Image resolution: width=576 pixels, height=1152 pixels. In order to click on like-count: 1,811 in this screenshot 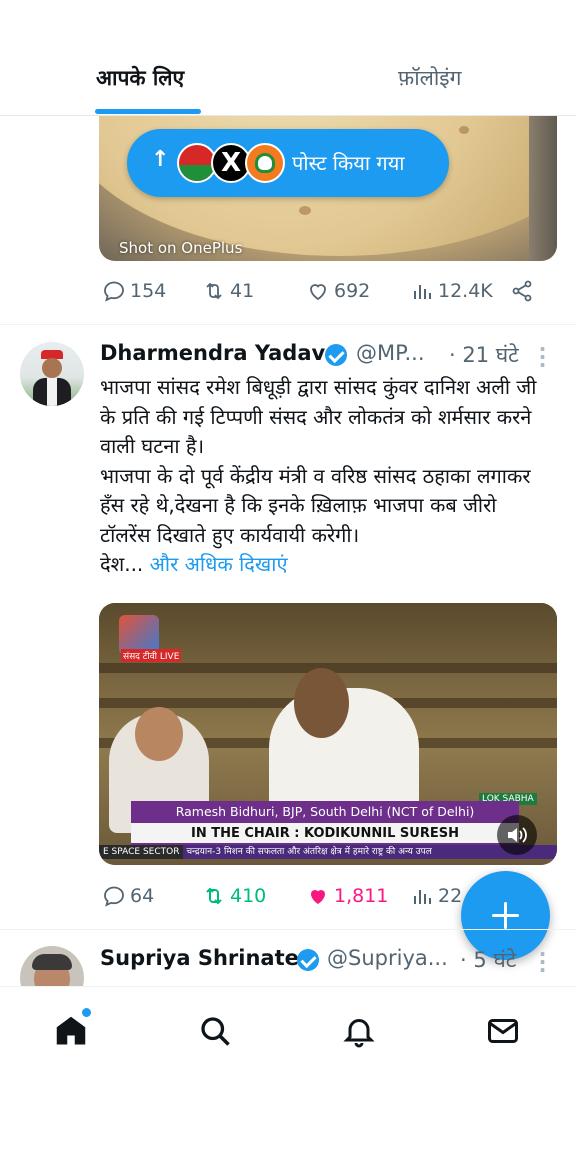, I will do `click(361, 896)`.